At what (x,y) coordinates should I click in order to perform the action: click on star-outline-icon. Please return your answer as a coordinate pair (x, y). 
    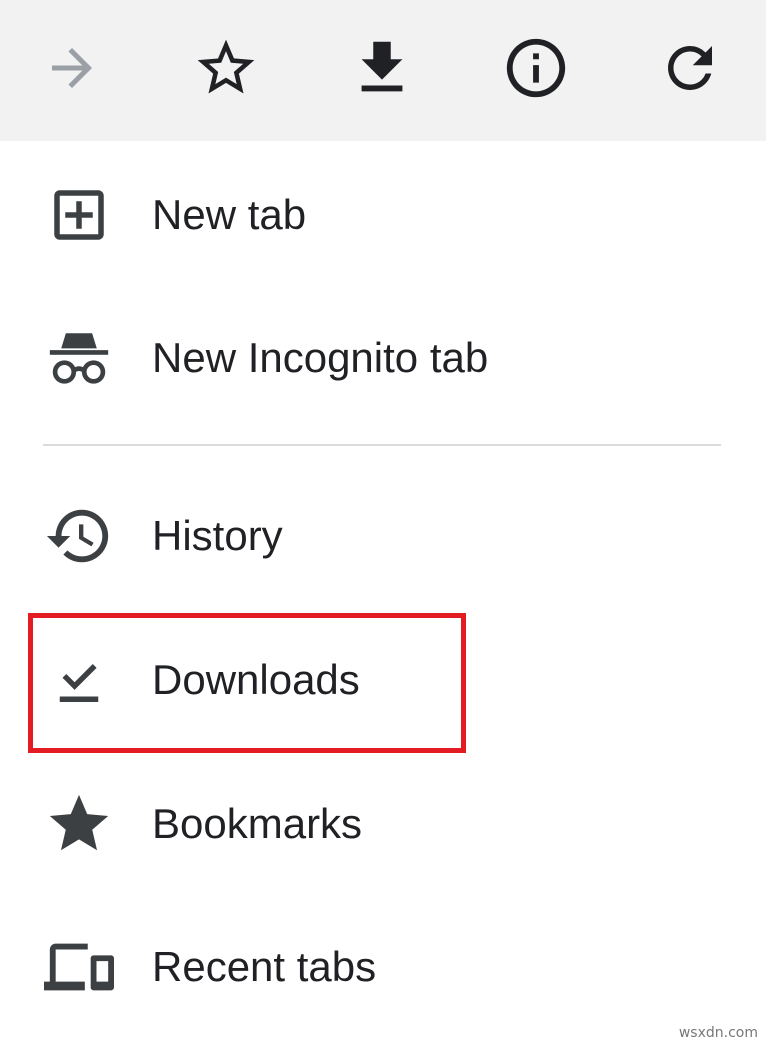
    Looking at the image, I should click on (226, 66).